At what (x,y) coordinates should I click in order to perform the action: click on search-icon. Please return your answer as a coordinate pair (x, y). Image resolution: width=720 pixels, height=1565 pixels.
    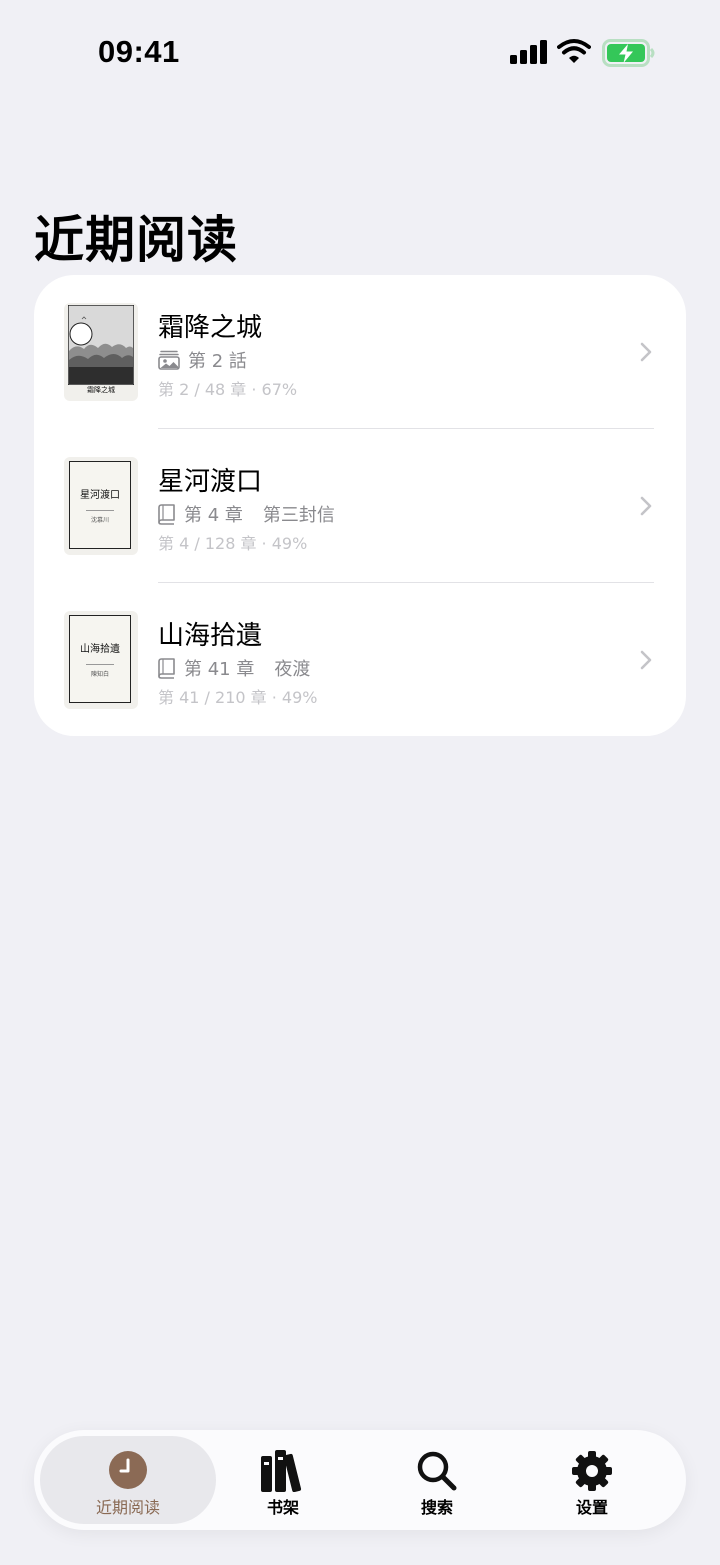
    Looking at the image, I should click on (437, 1471).